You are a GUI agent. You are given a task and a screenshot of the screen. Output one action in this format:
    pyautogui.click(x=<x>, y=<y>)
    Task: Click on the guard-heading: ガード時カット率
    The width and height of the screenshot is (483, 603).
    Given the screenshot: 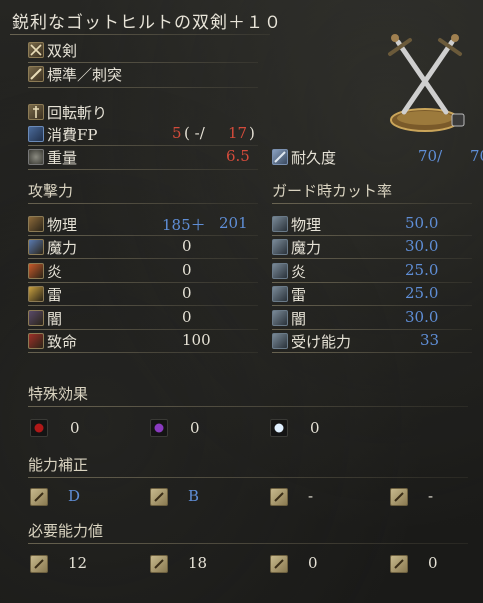 What is the action you would take?
    pyautogui.click(x=332, y=191)
    